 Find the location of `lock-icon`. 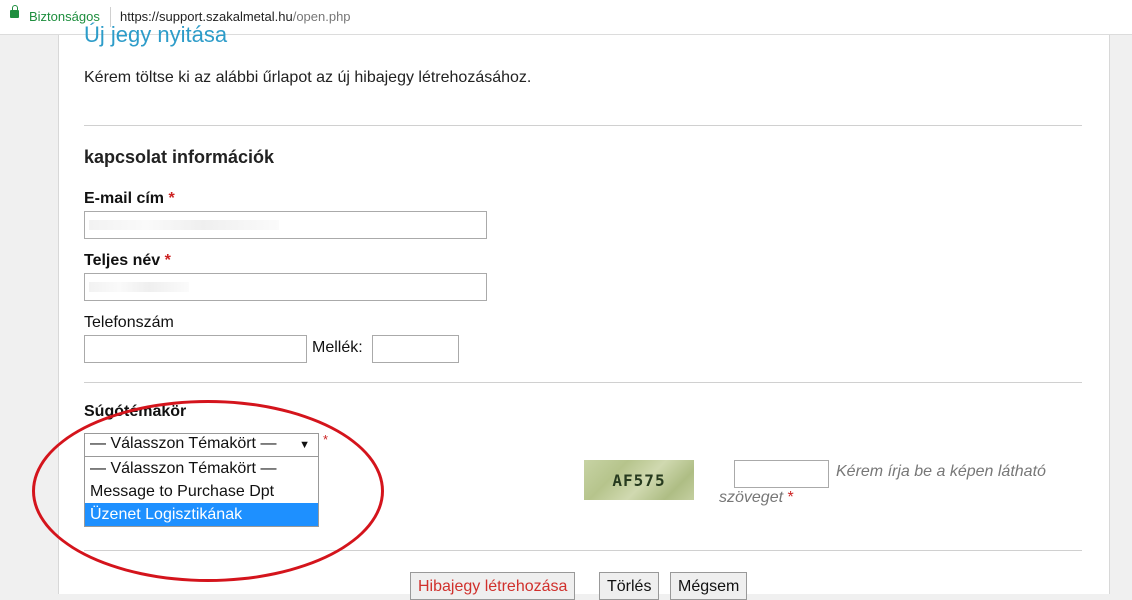

lock-icon is located at coordinates (14, 11).